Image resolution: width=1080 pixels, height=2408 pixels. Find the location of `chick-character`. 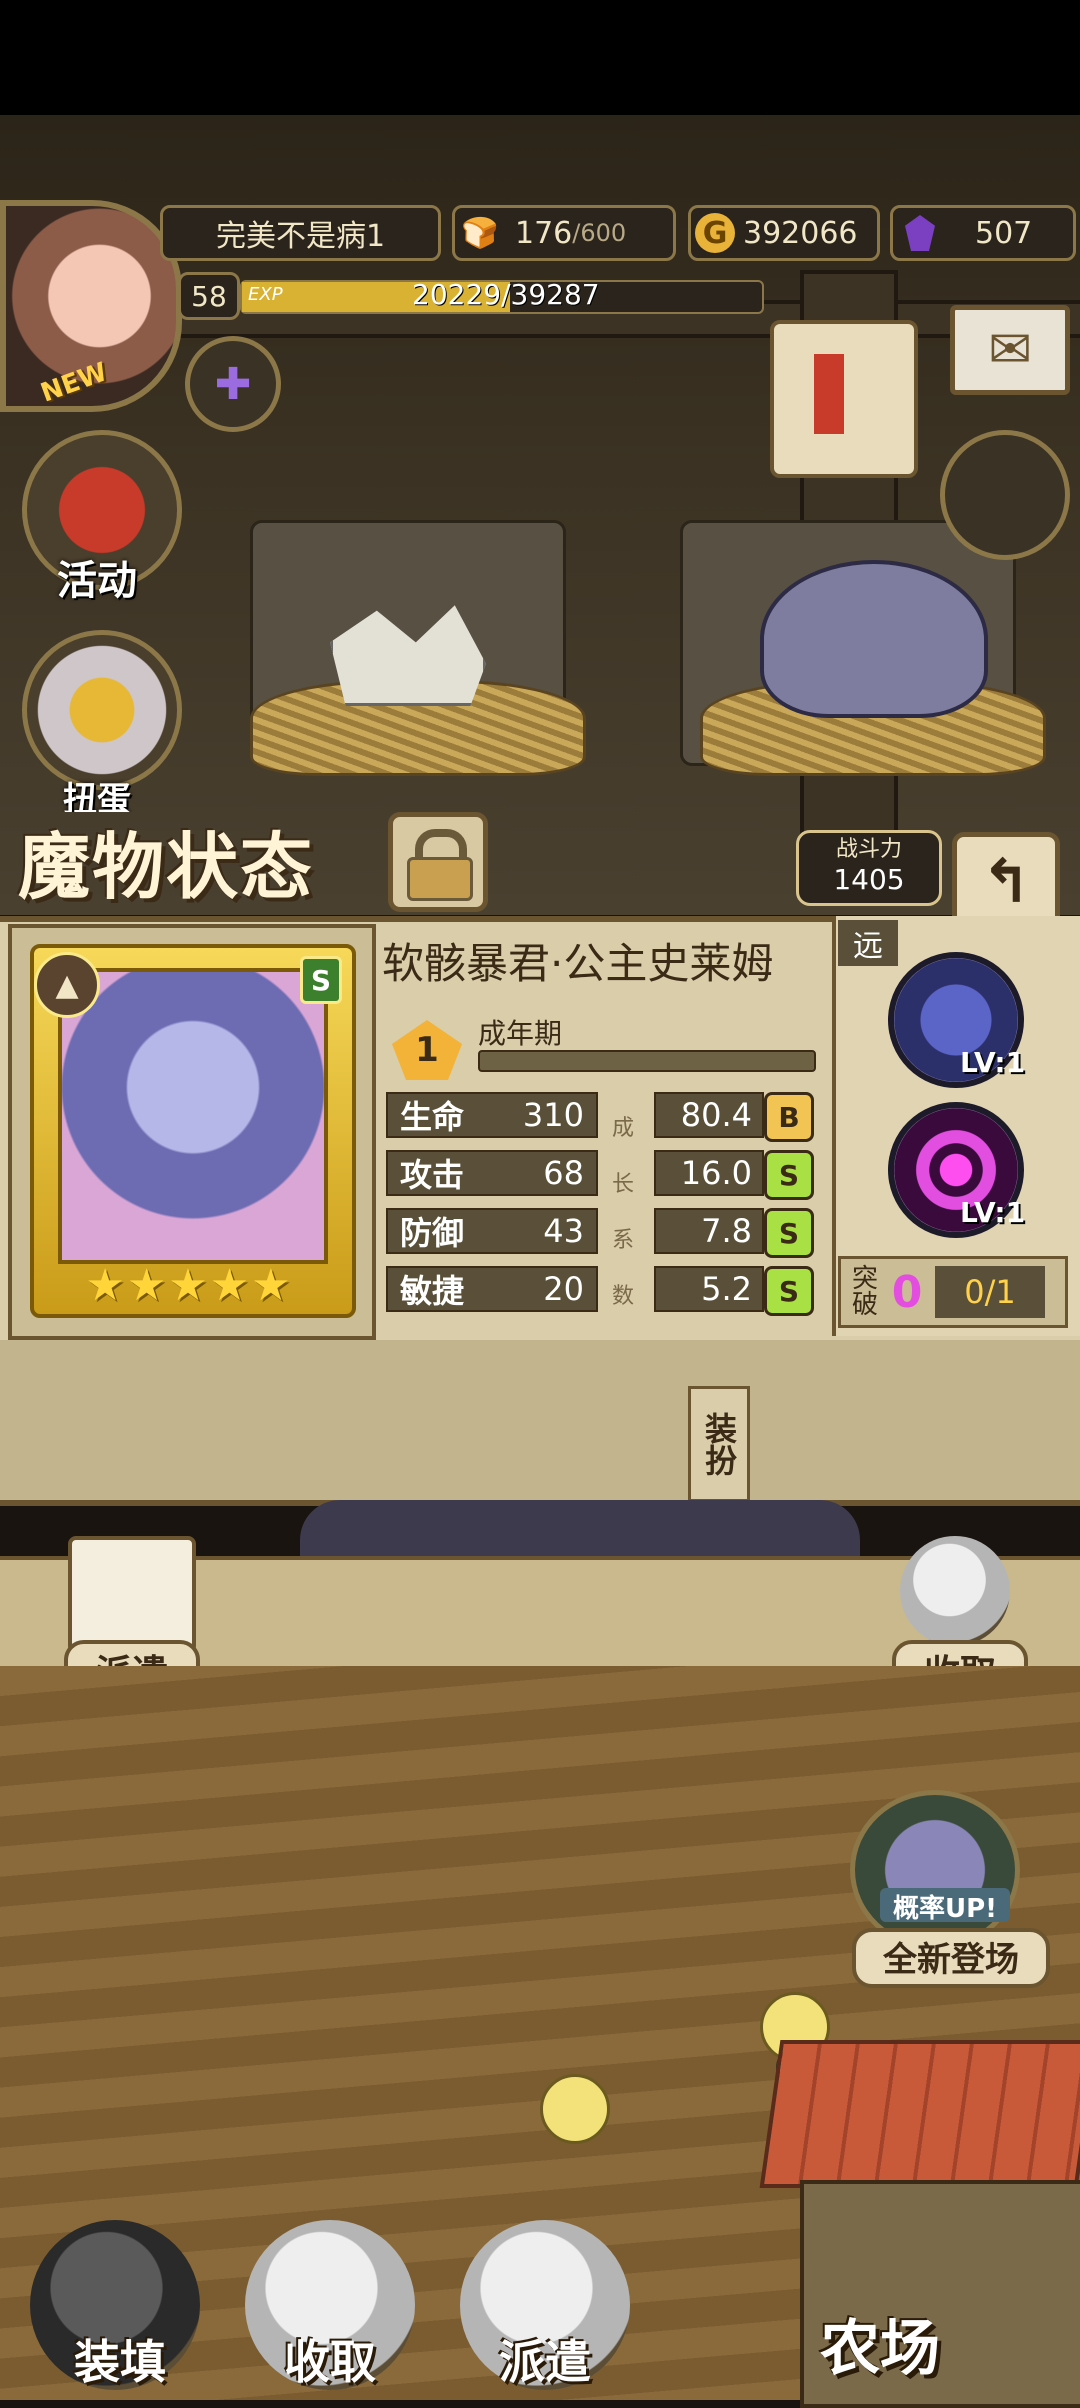

chick-character is located at coordinates (575, 2109).